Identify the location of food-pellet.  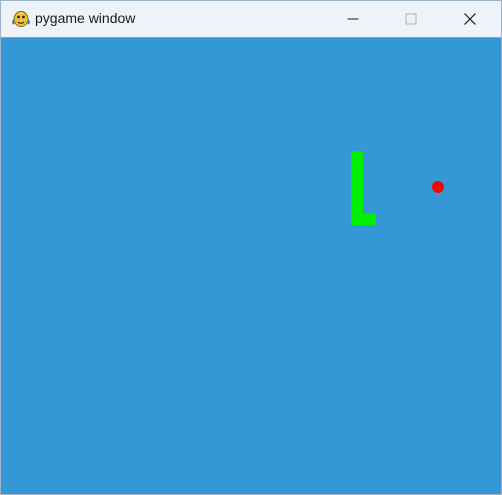
(438, 187).